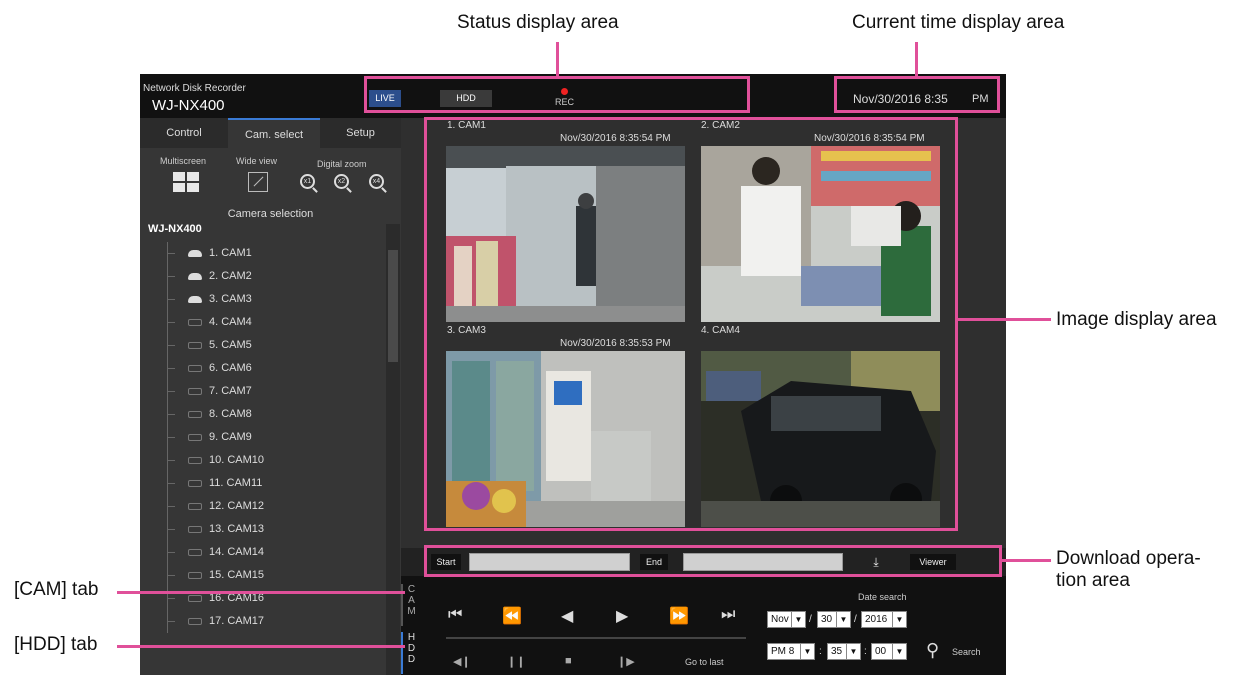 This screenshot has height=675, width=1248. Describe the element at coordinates (237, 552) in the screenshot. I see `camera-list-label: 14. CAM14` at that location.